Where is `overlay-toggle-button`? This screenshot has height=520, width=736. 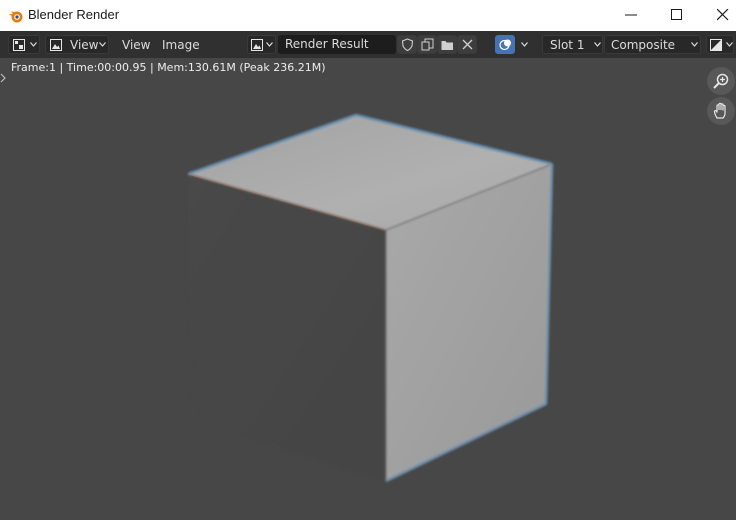 overlay-toggle-button is located at coordinates (505, 44).